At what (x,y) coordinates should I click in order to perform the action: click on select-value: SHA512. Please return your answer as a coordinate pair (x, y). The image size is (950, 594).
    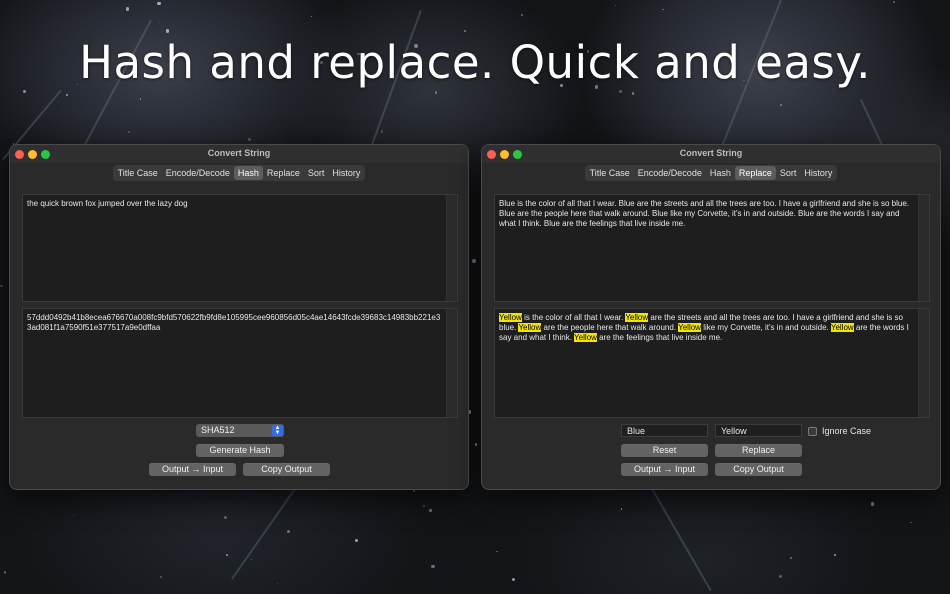
    Looking at the image, I should click on (218, 430).